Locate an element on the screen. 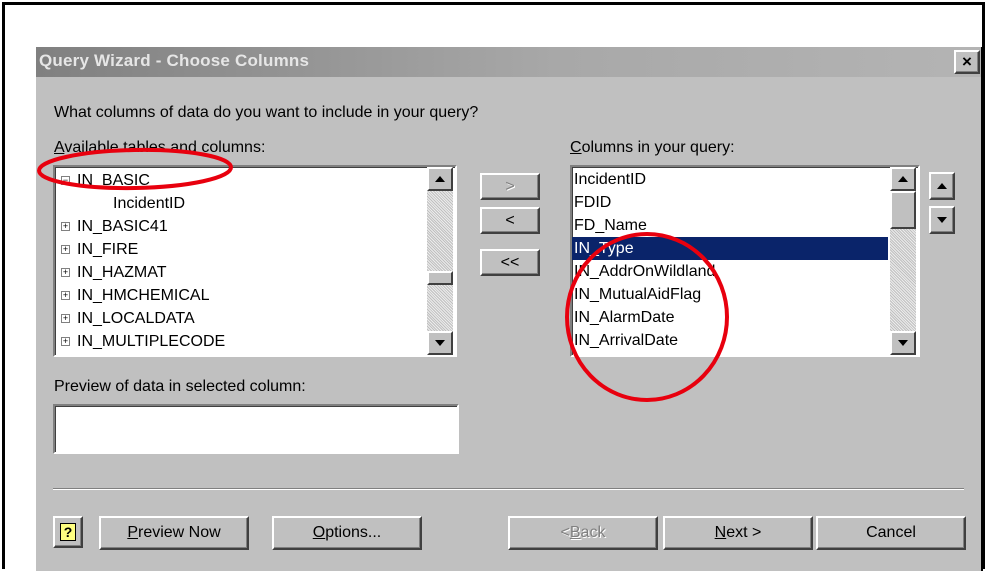  close-button: × is located at coordinates (967, 62).